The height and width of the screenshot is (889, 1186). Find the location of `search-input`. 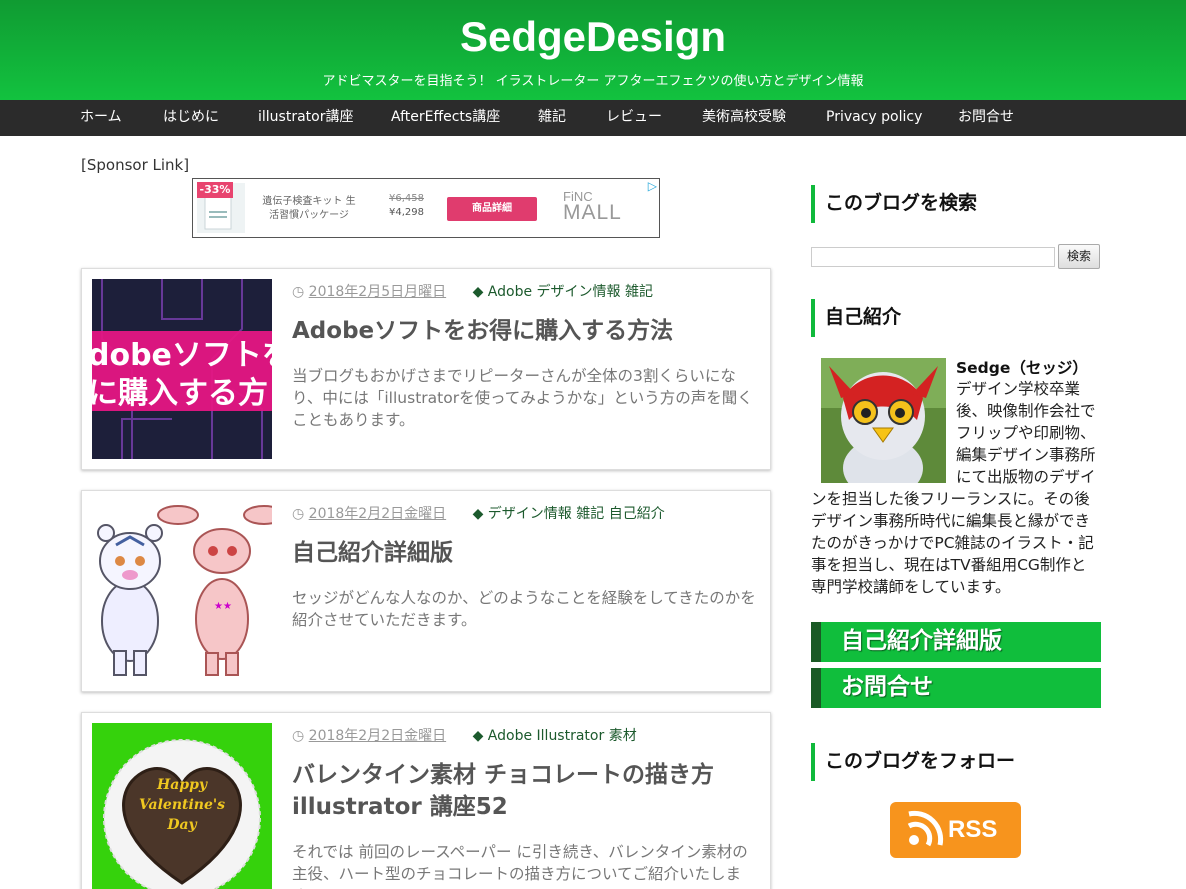

search-input is located at coordinates (933, 257).